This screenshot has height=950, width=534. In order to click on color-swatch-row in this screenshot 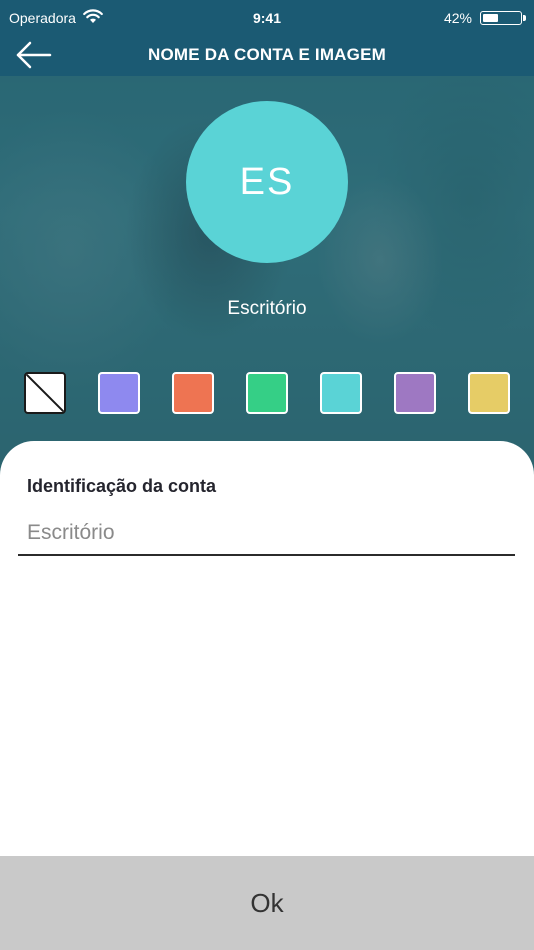, I will do `click(267, 393)`.